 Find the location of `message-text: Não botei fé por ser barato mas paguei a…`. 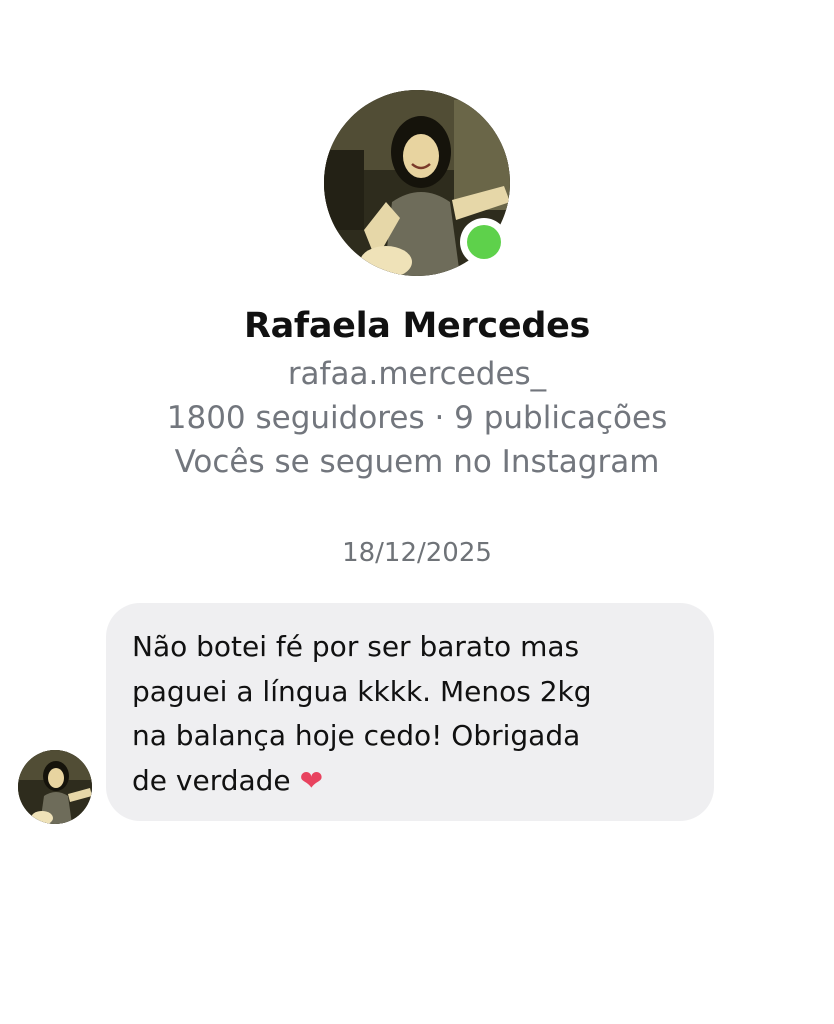

message-text: Não botei fé por ser barato mas paguei a… is located at coordinates (410, 714).